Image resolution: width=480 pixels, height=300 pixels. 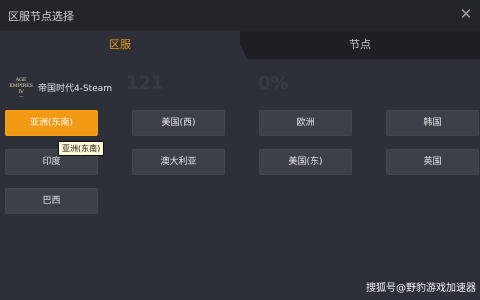 I want to click on server-button-us-east: 美国(东), so click(x=305, y=162).